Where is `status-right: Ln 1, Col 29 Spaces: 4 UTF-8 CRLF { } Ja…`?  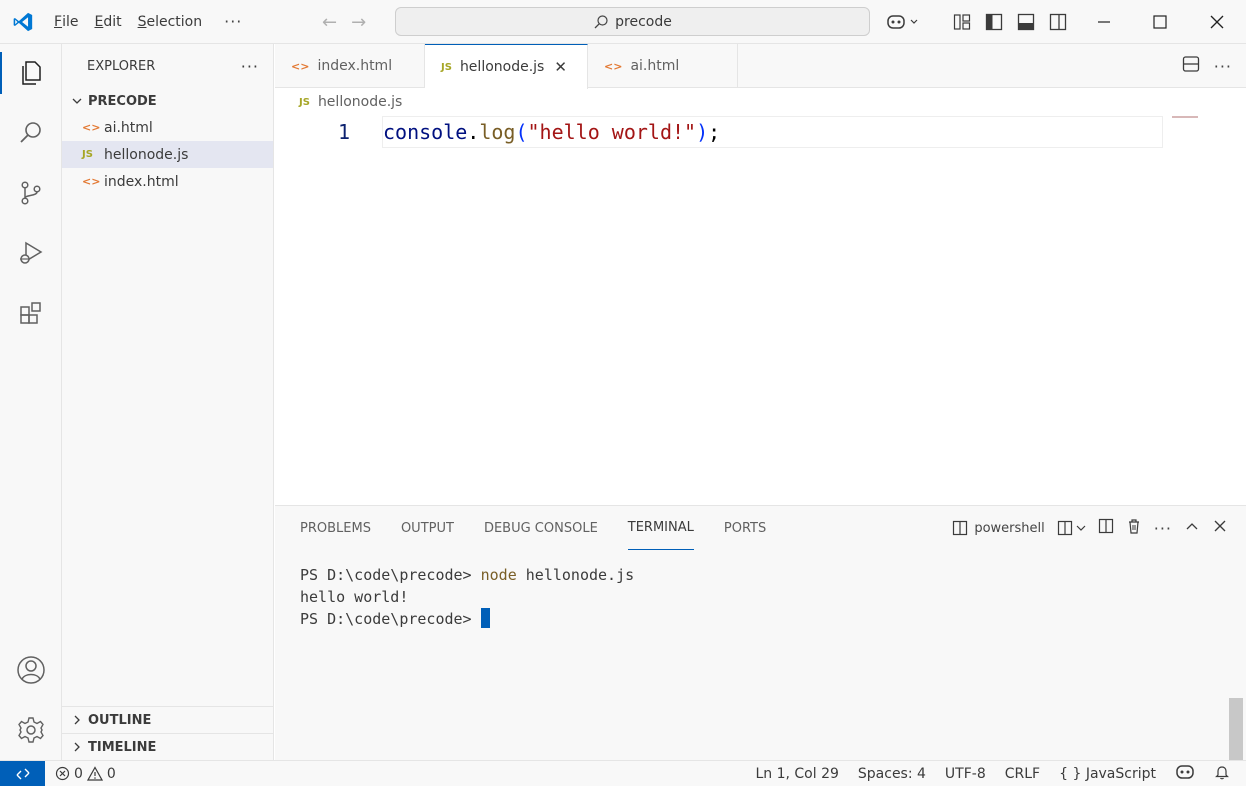 status-right: Ln 1, Col 29 Spaces: 4 UTF-8 CRLF { } Ja… is located at coordinates (992, 773).